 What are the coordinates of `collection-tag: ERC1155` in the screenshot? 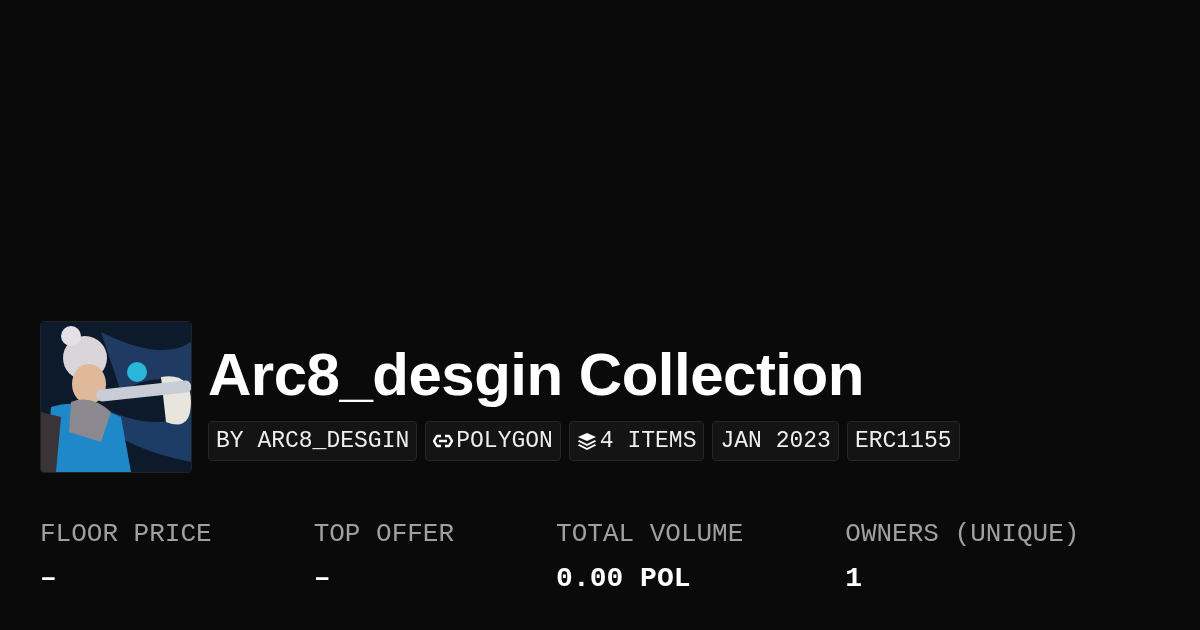 It's located at (903, 441).